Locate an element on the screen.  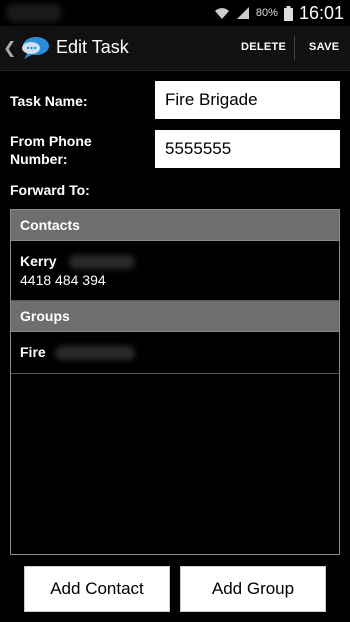
notification-icons-redacted is located at coordinates (34, 13).